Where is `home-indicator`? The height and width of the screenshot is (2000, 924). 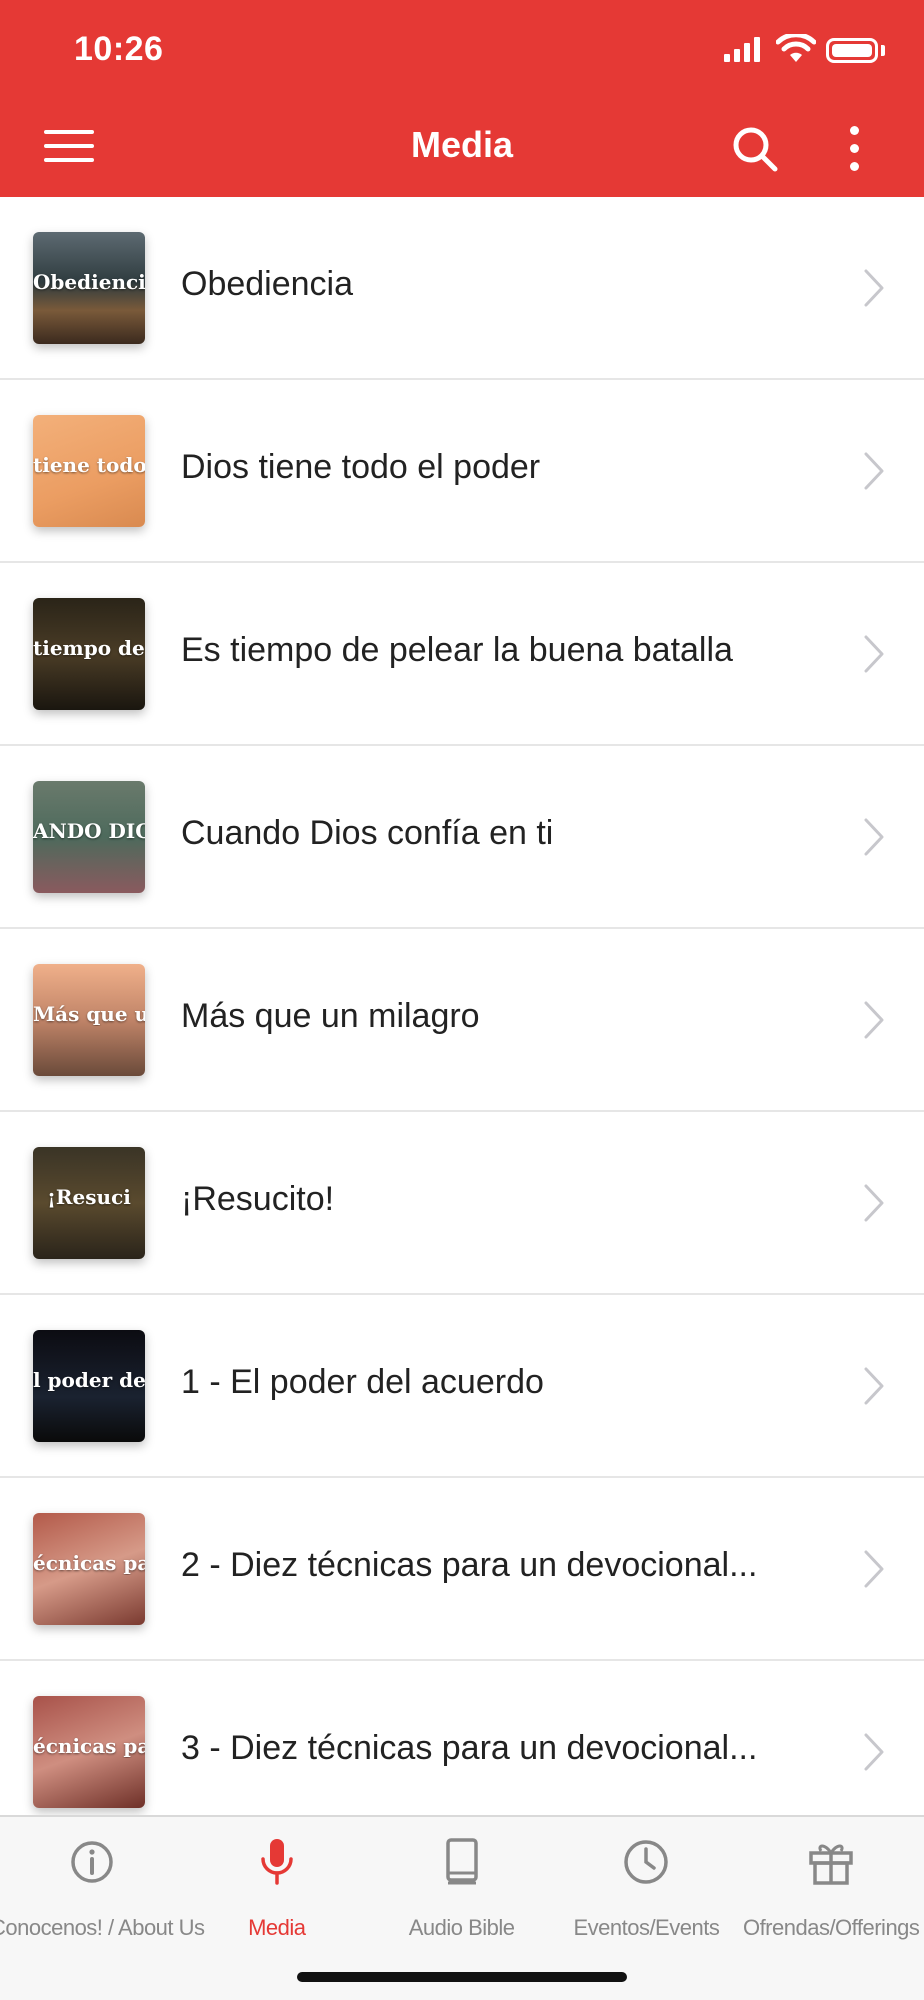 home-indicator is located at coordinates (462, 1977).